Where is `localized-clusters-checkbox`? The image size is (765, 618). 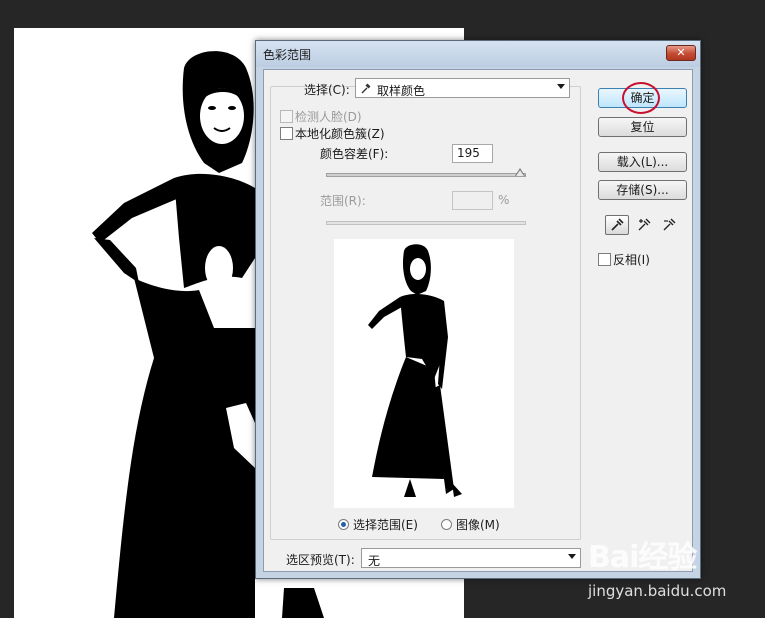
localized-clusters-checkbox is located at coordinates (286, 133).